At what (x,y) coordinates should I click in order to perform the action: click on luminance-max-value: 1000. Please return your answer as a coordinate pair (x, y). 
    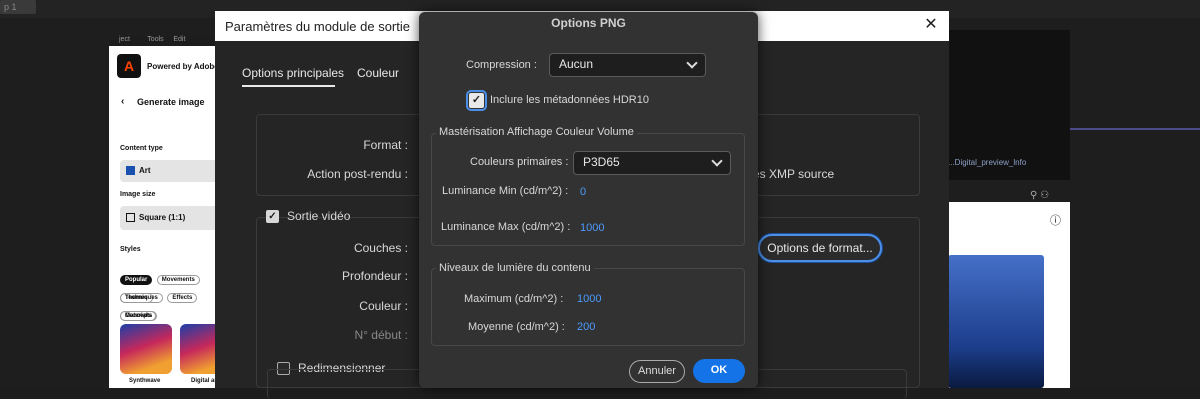
    Looking at the image, I should click on (592, 228).